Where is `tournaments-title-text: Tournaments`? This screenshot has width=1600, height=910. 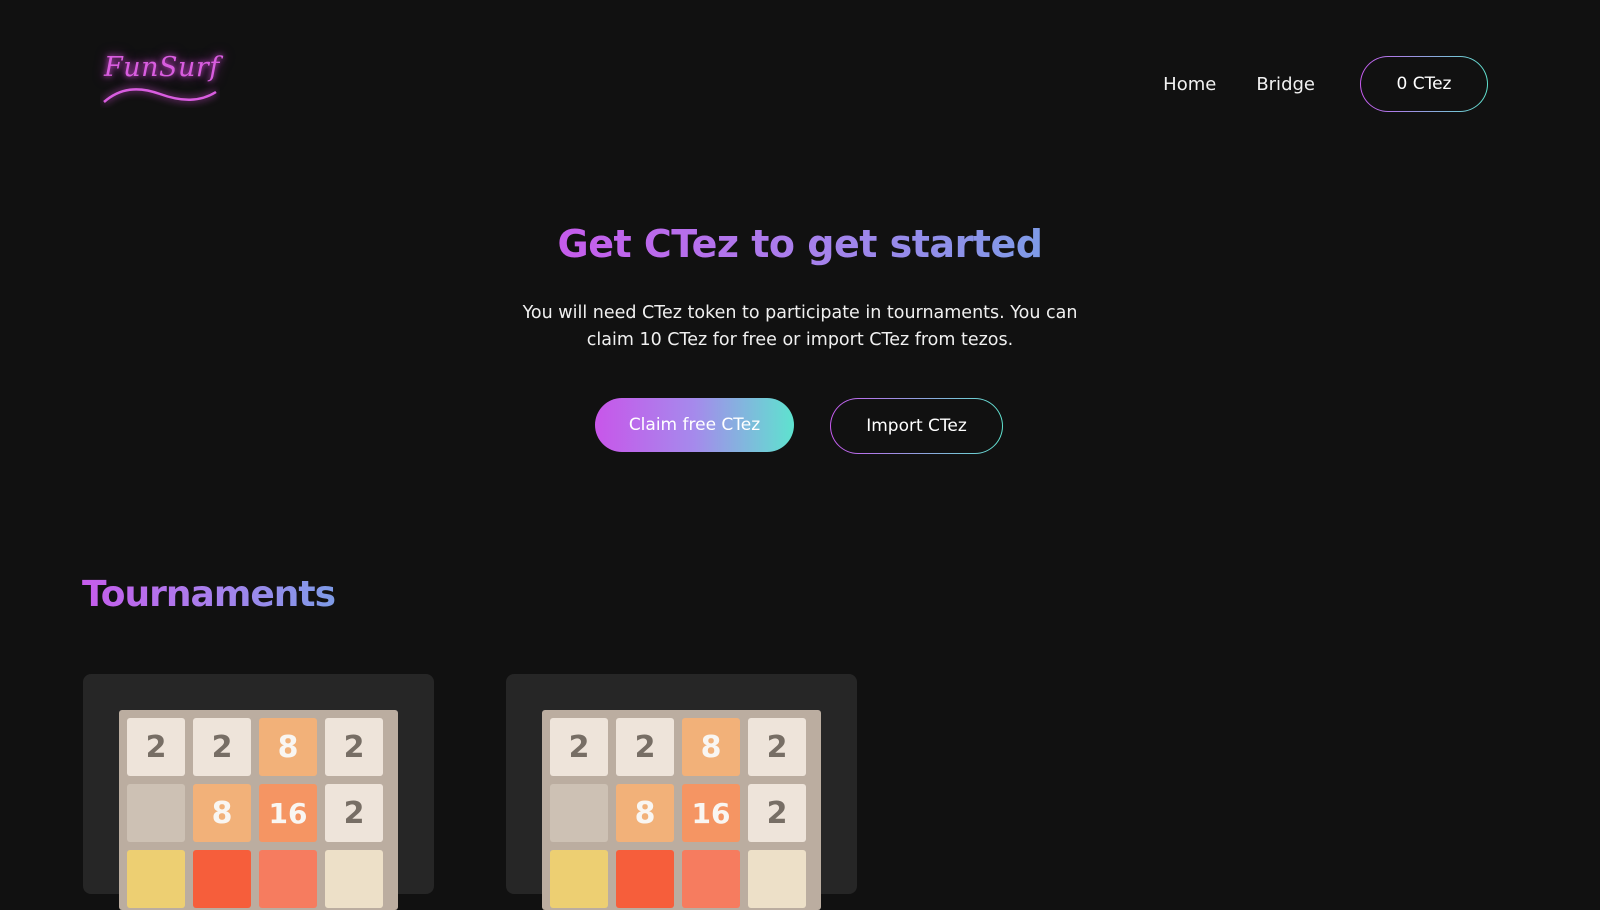 tournaments-title-text: Tournaments is located at coordinates (209, 594).